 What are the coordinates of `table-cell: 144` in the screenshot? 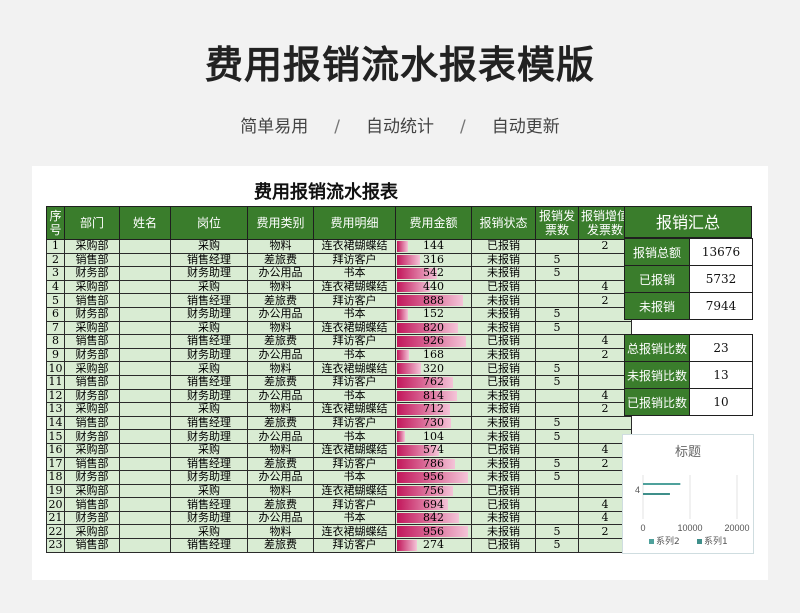 It's located at (433, 246).